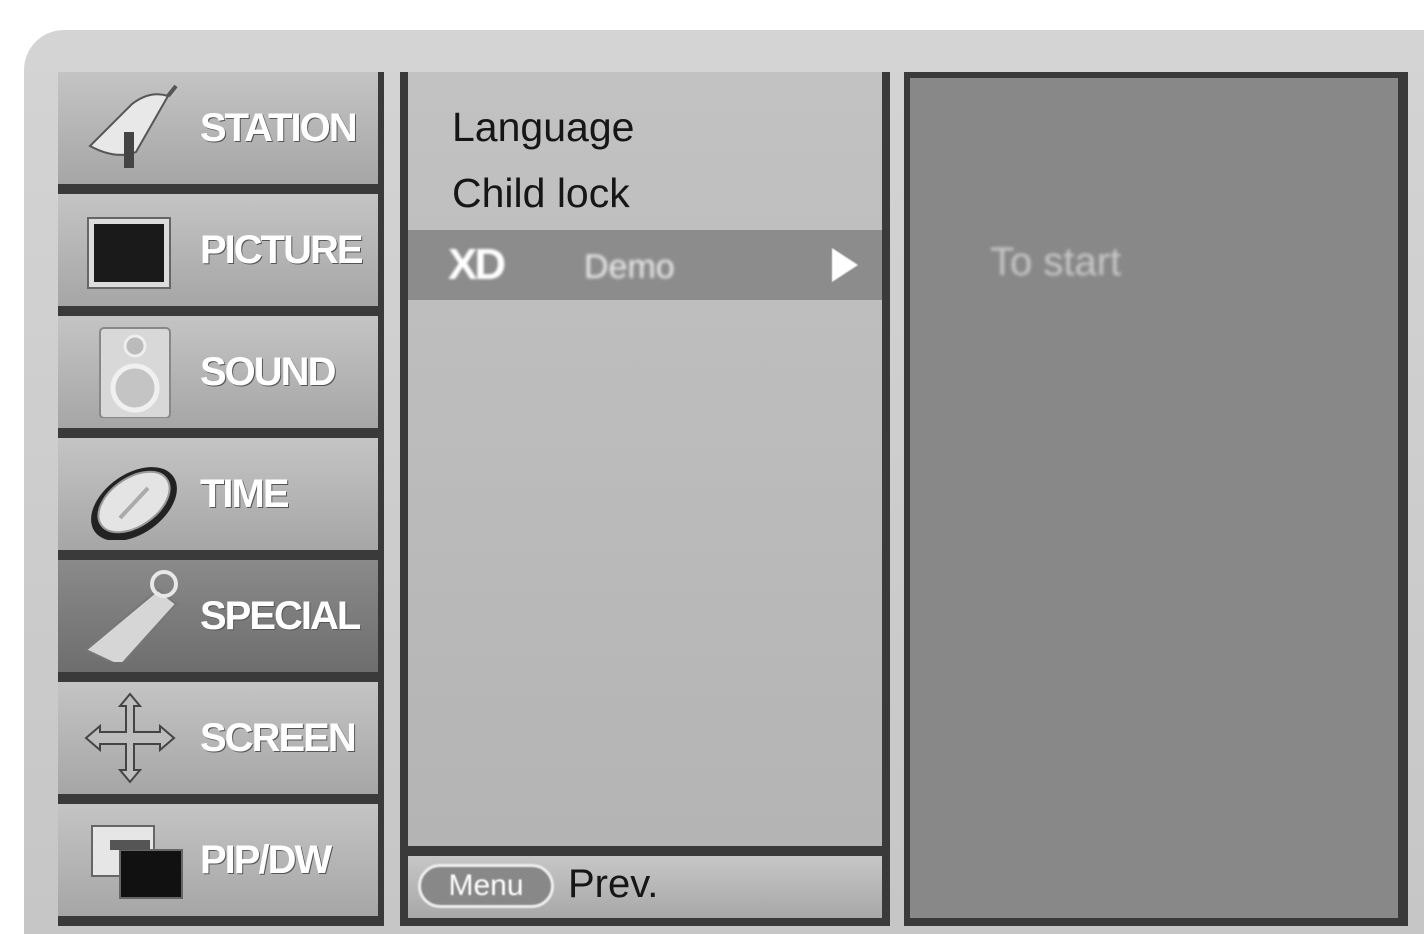  What do you see at coordinates (279, 128) in the screenshot?
I see `sidebar-item-label: STATION` at bounding box center [279, 128].